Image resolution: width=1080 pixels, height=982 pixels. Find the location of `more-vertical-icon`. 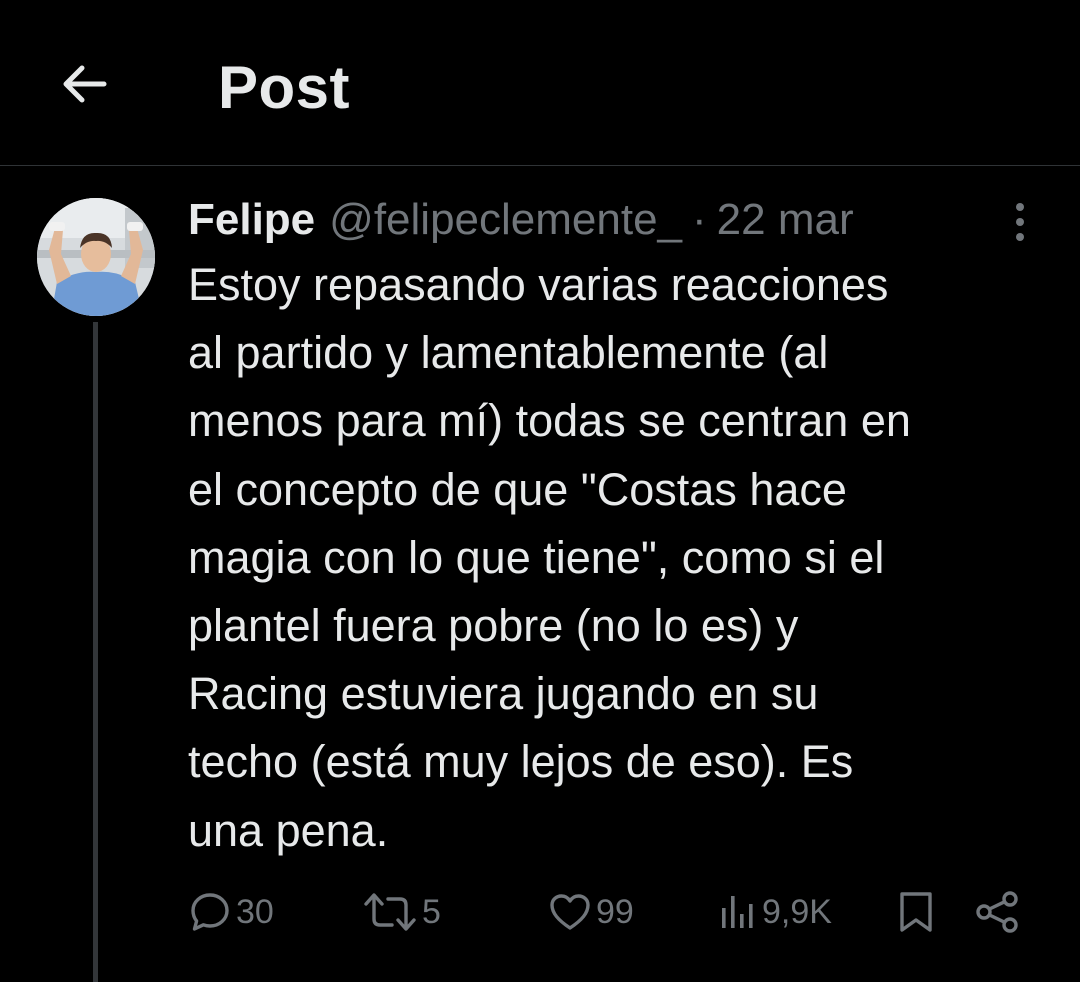

more-vertical-icon is located at coordinates (1020, 222).